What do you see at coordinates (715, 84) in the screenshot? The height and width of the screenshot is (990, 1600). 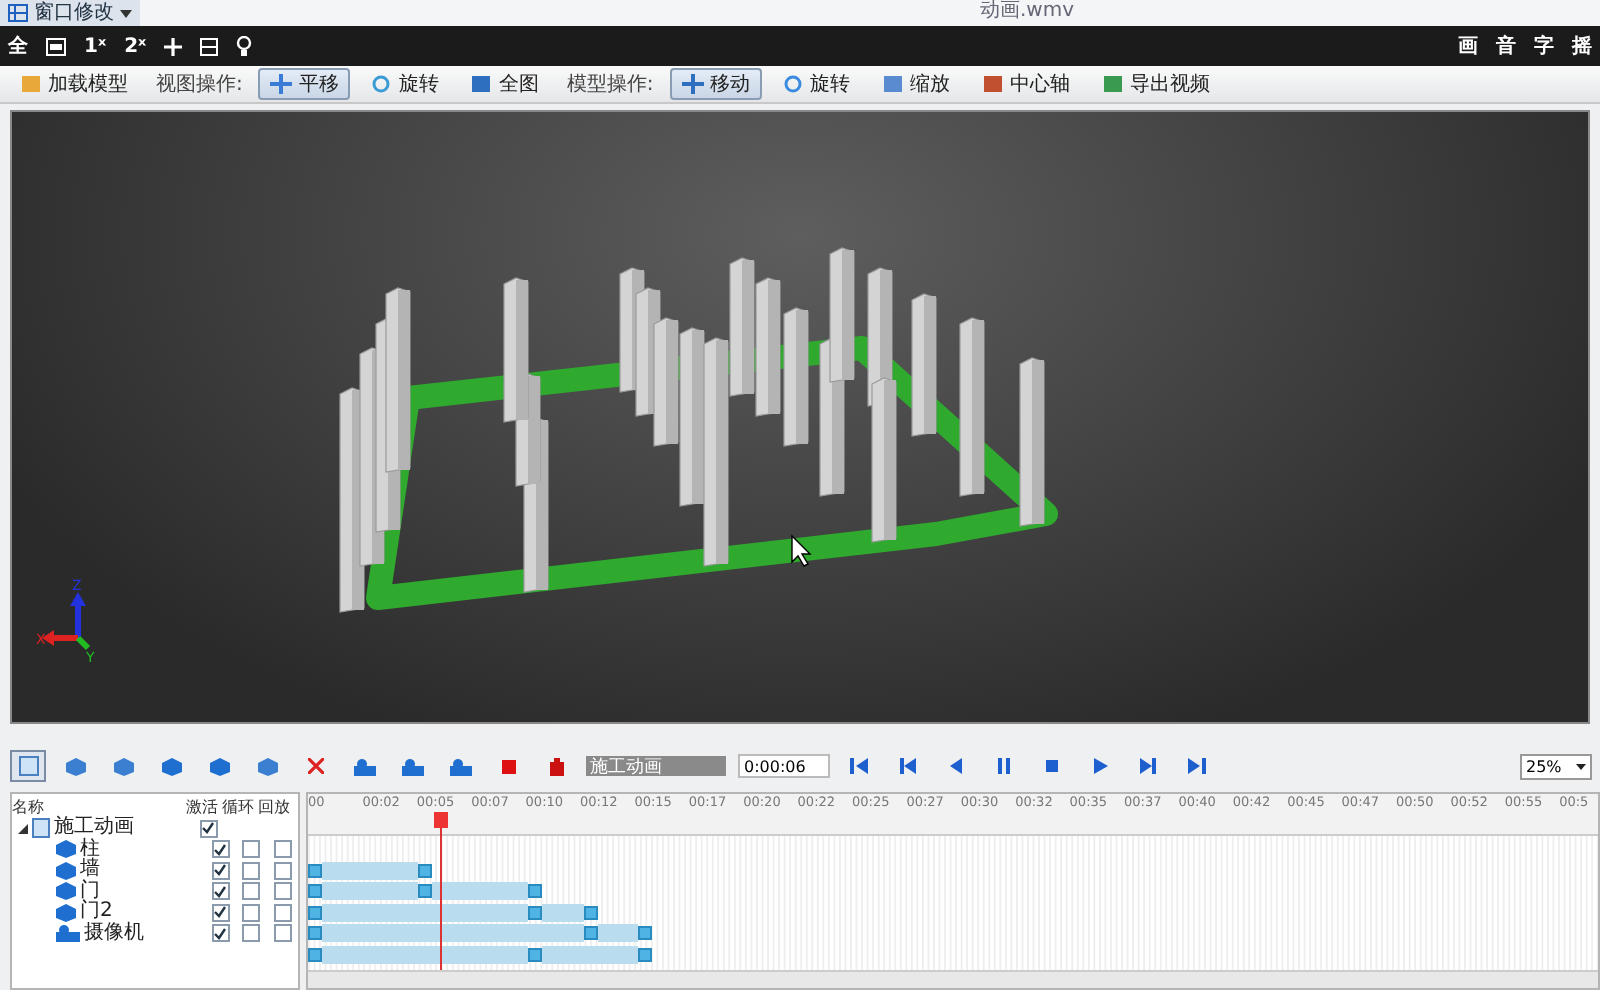 I see `toolbar-button: 移动` at bounding box center [715, 84].